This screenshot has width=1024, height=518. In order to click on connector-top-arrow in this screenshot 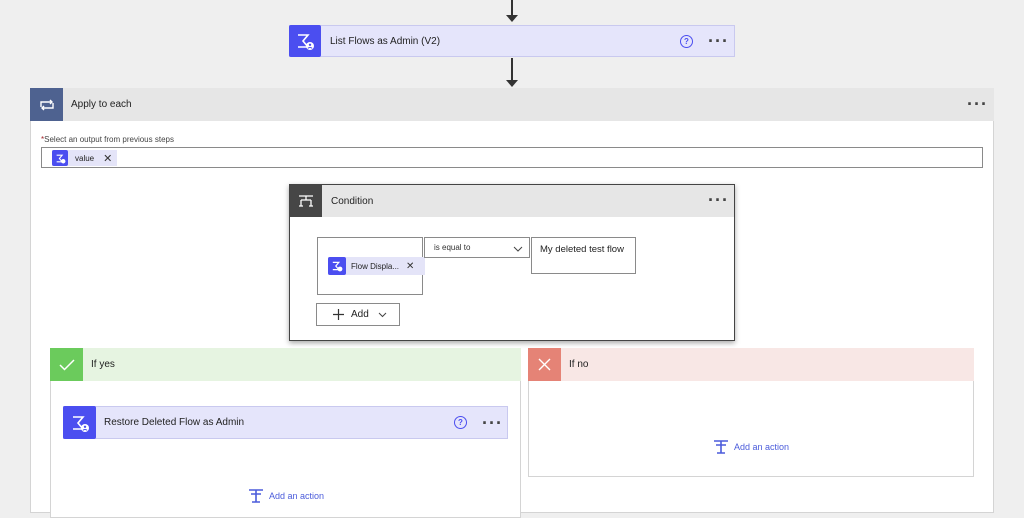, I will do `click(512, 18)`.